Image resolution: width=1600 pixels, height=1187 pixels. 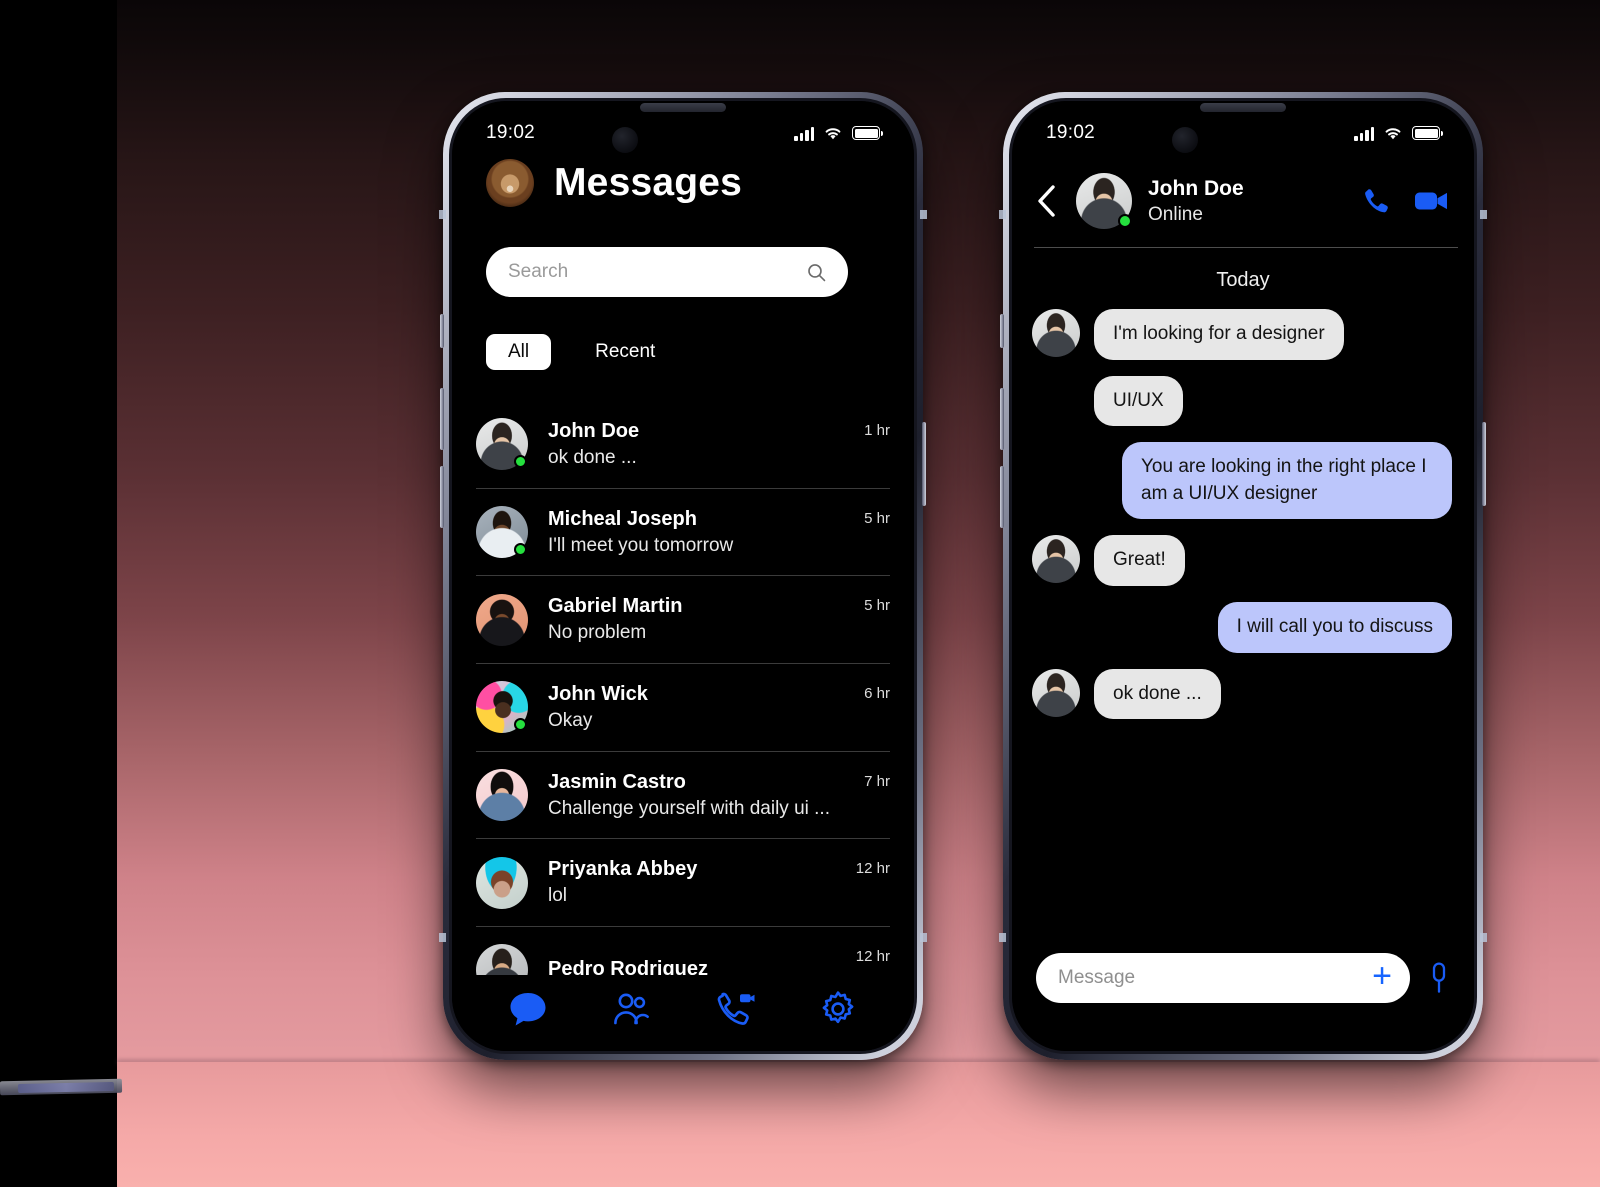 What do you see at coordinates (614, 183) in the screenshot?
I see `messages-header: Messages` at bounding box center [614, 183].